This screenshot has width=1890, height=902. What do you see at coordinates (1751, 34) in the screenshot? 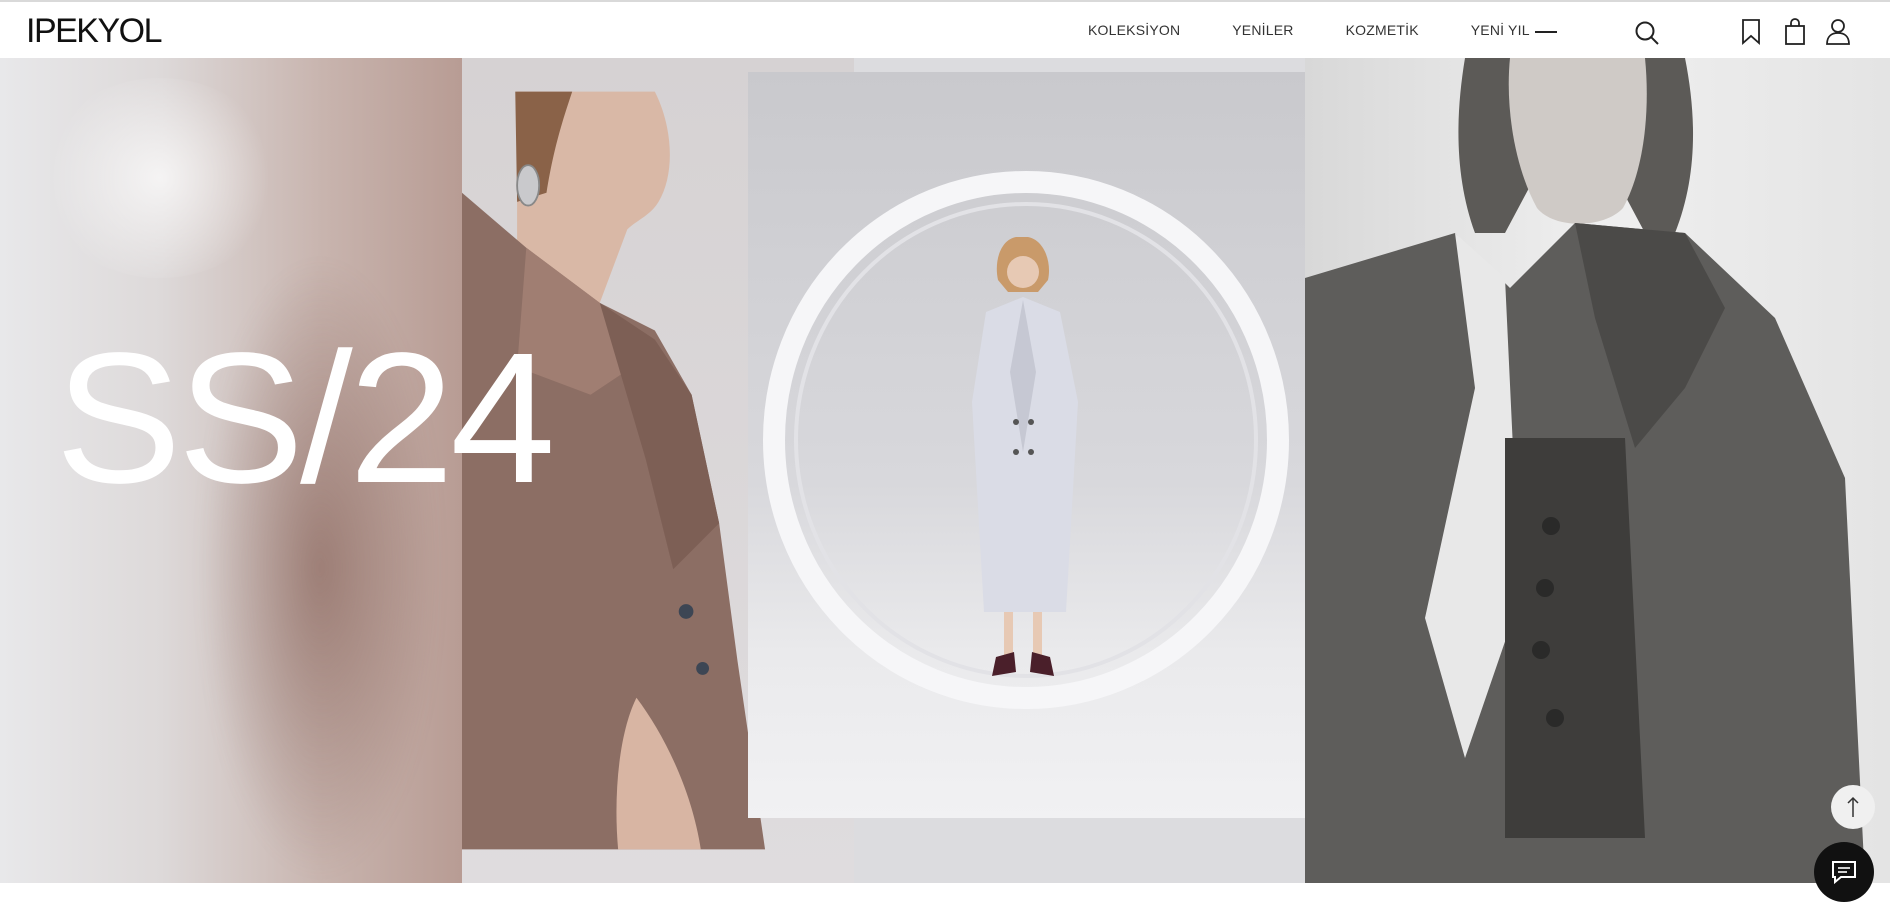
I see `bookmark-icon` at bounding box center [1751, 34].